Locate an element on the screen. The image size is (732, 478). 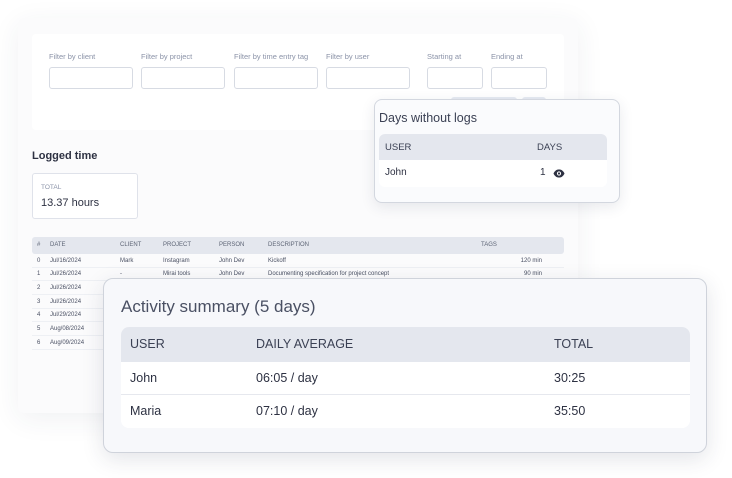
days-without-logs-table: USER DAYS John 1 is located at coordinates (493, 160).